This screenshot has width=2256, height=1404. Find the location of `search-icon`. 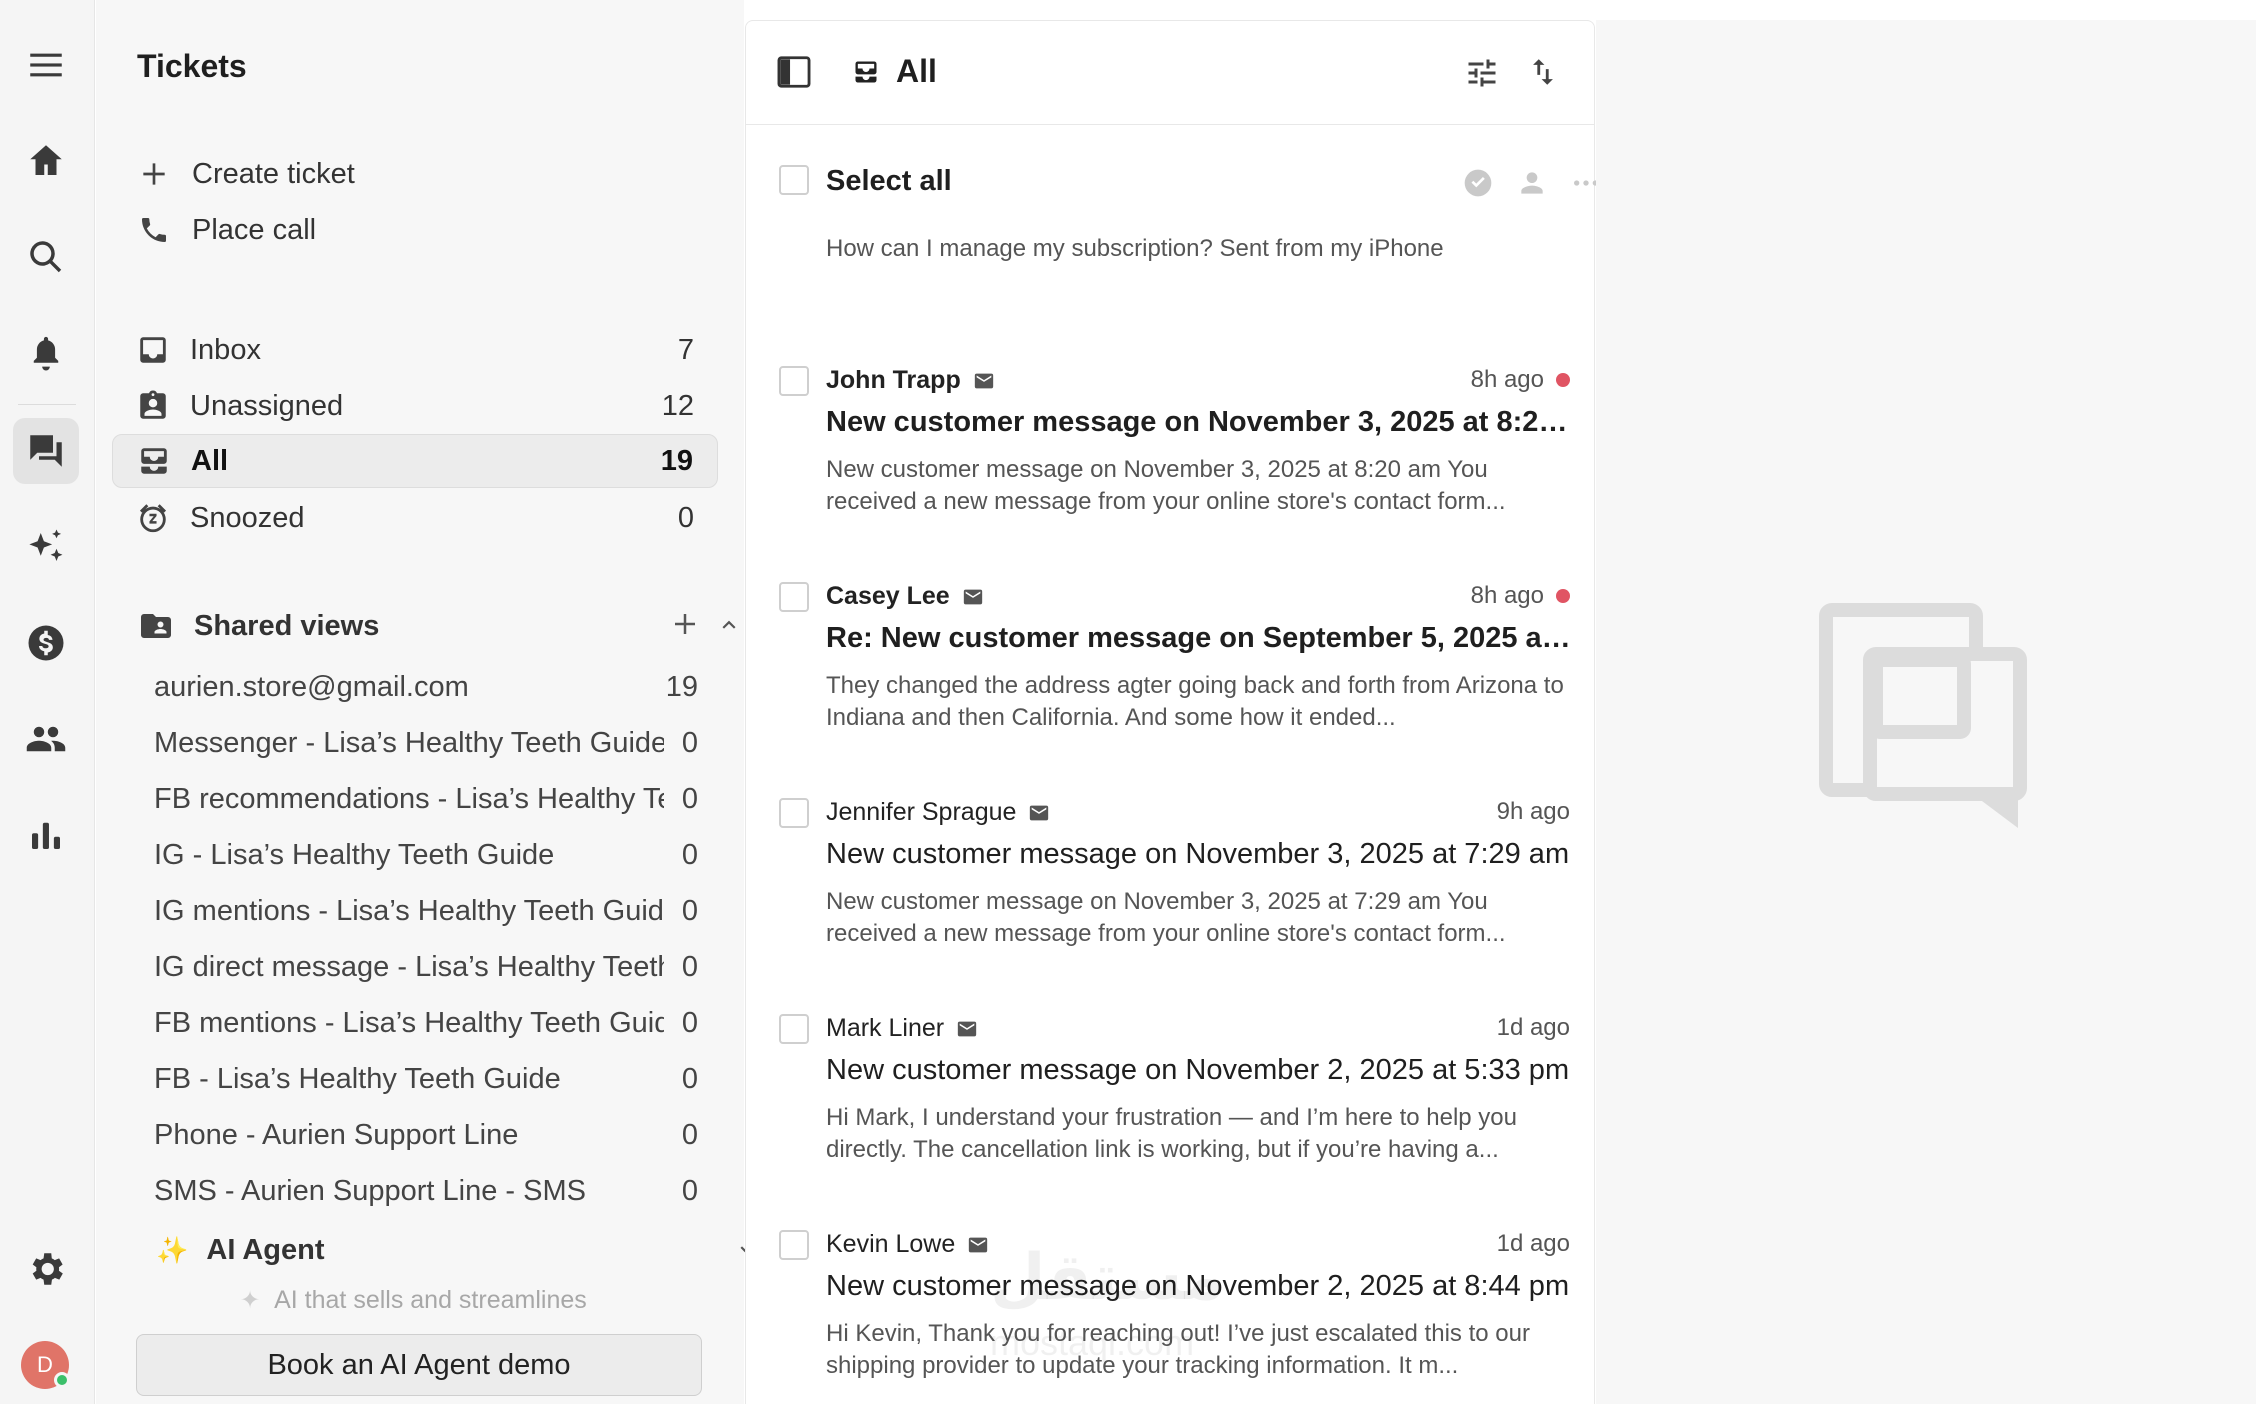

search-icon is located at coordinates (46, 257).